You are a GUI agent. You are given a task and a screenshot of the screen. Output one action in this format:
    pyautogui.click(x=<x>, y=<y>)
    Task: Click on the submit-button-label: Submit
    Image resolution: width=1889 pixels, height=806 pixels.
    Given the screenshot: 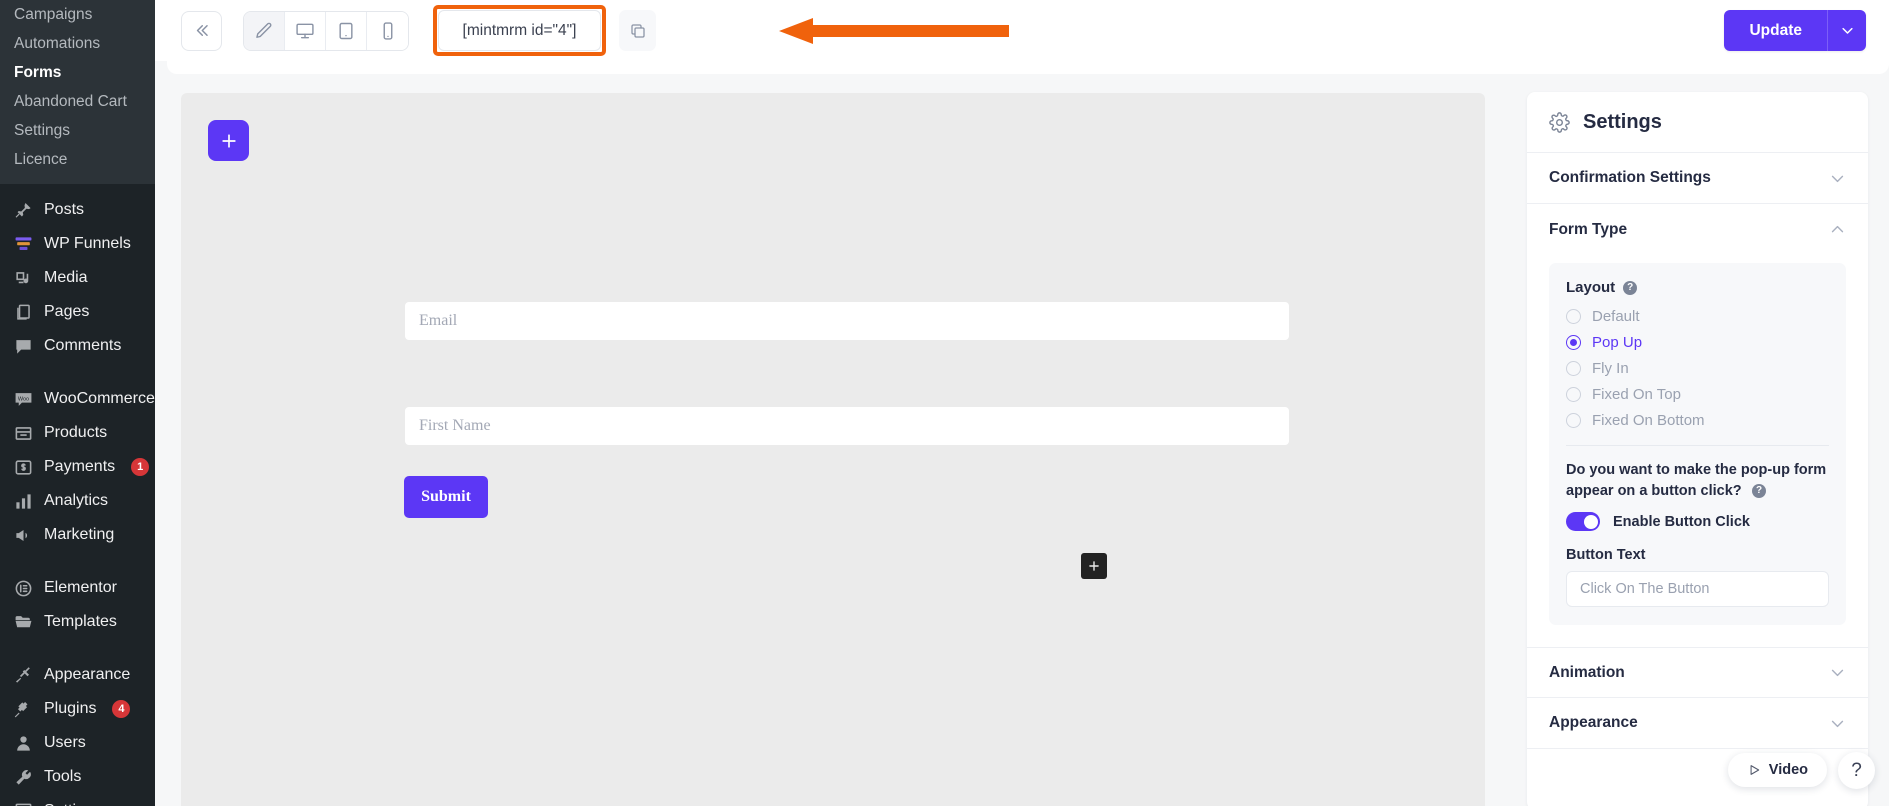 What is the action you would take?
    pyautogui.click(x=446, y=496)
    